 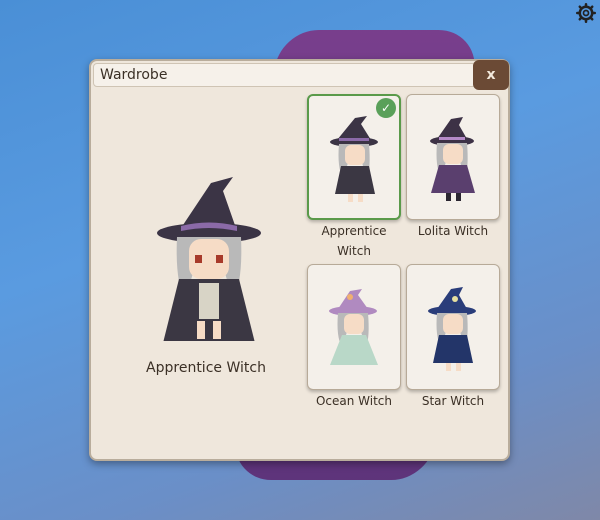 What do you see at coordinates (134, 75) in the screenshot?
I see `window-title: Wardrobe` at bounding box center [134, 75].